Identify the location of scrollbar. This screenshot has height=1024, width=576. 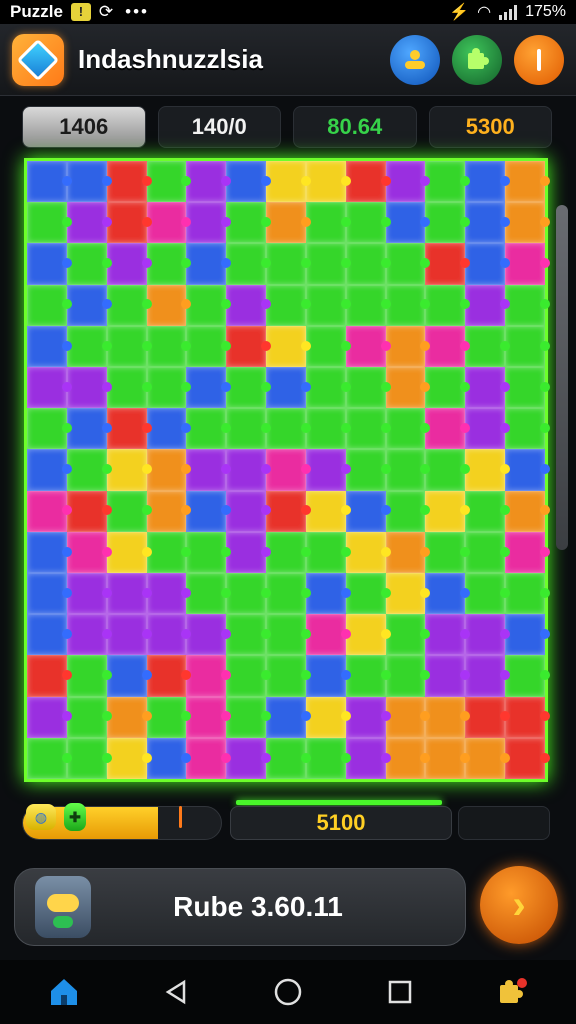
(562, 377).